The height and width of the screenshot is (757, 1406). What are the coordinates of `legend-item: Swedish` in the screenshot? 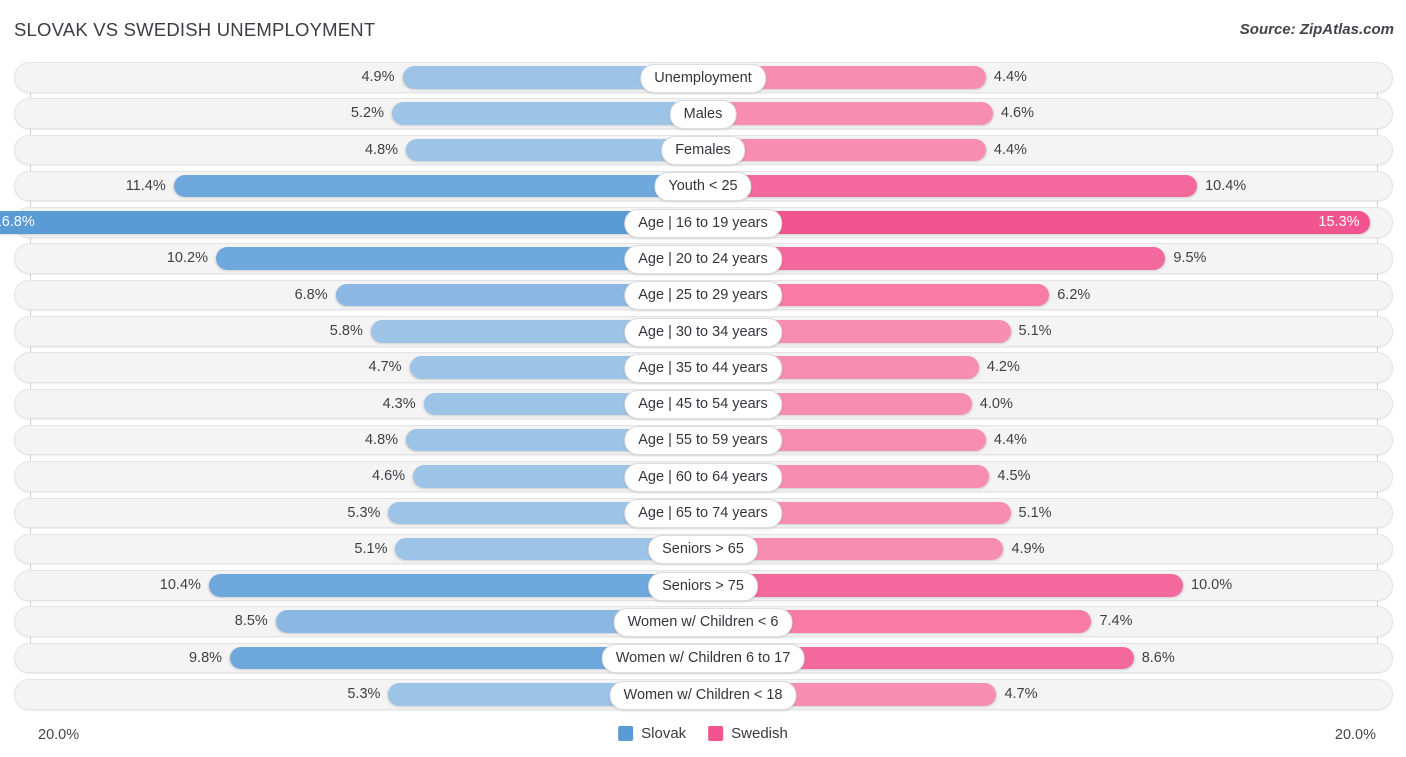 It's located at (748, 733).